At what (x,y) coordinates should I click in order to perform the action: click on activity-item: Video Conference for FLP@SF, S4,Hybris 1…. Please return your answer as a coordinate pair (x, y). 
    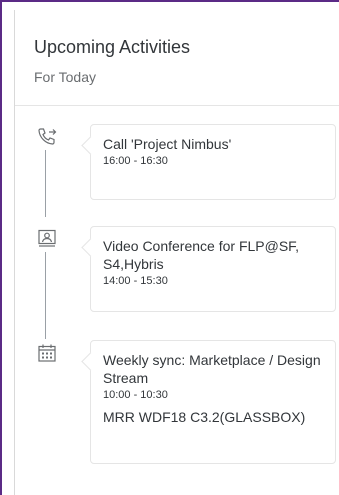
    Looking at the image, I should click on (213, 269).